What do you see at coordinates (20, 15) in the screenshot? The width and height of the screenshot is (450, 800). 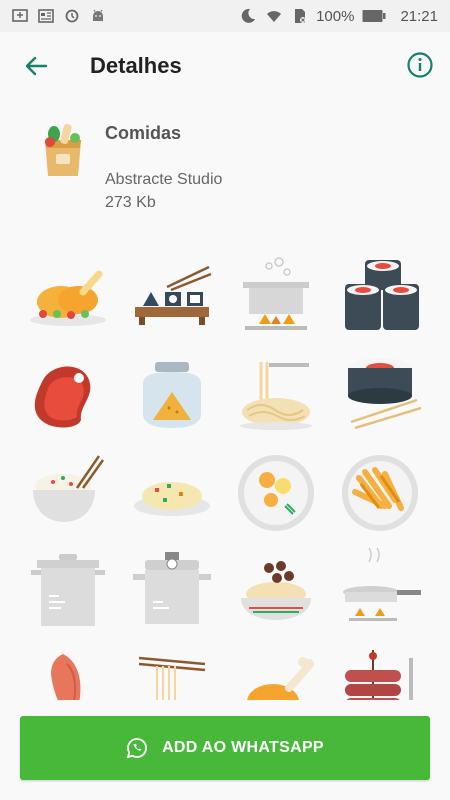 I see `download-icon` at bounding box center [20, 15].